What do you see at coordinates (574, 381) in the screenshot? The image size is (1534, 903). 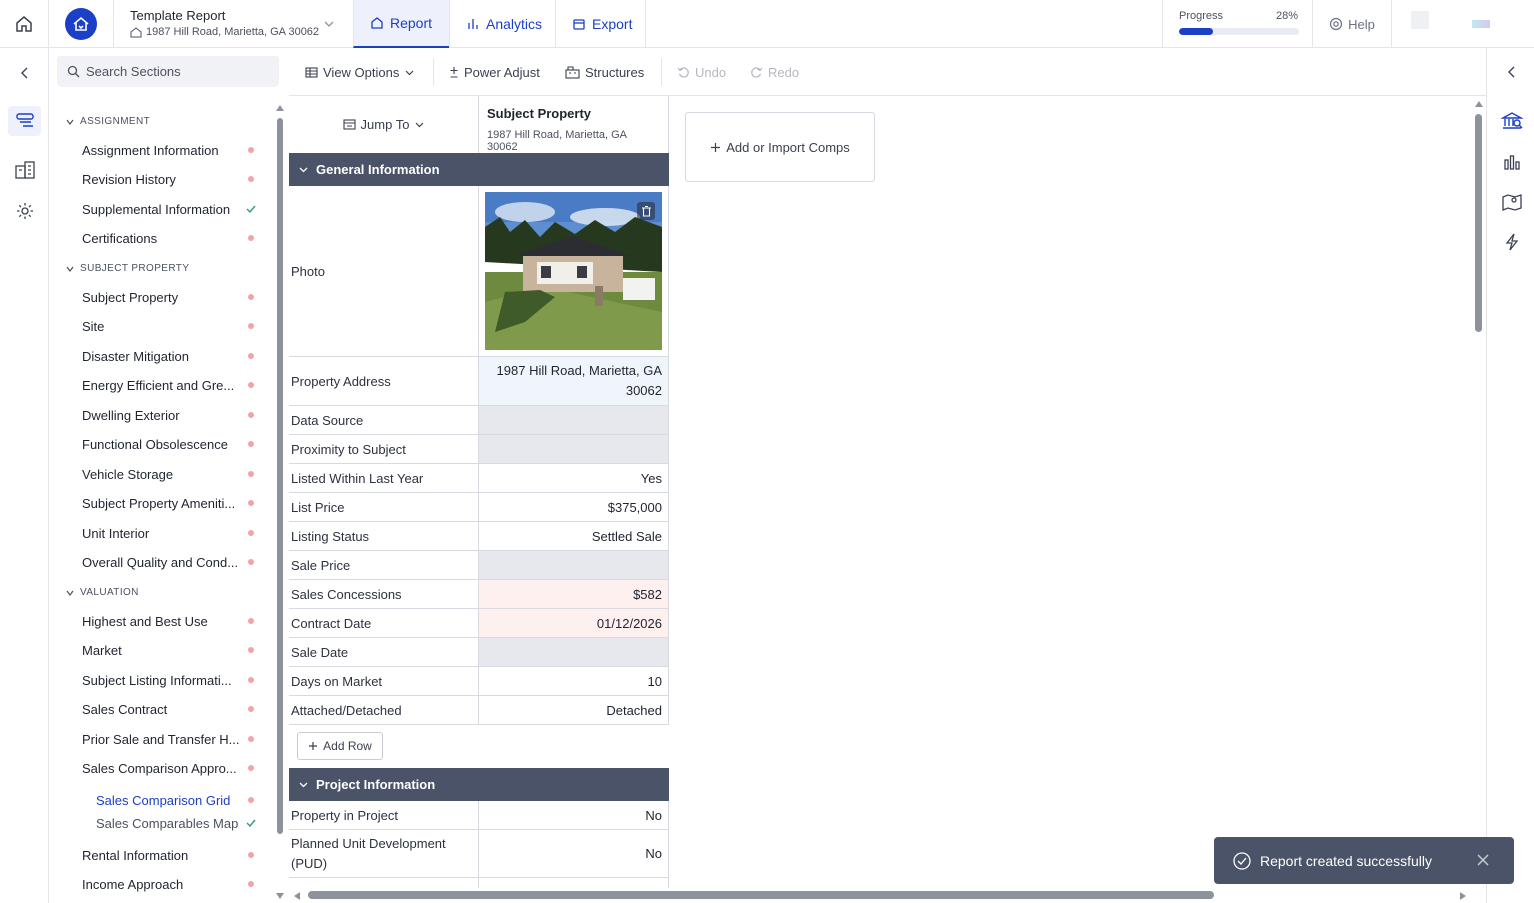 I see `row-value: 1987 Hill Road, Marietta, GA 30062` at bounding box center [574, 381].